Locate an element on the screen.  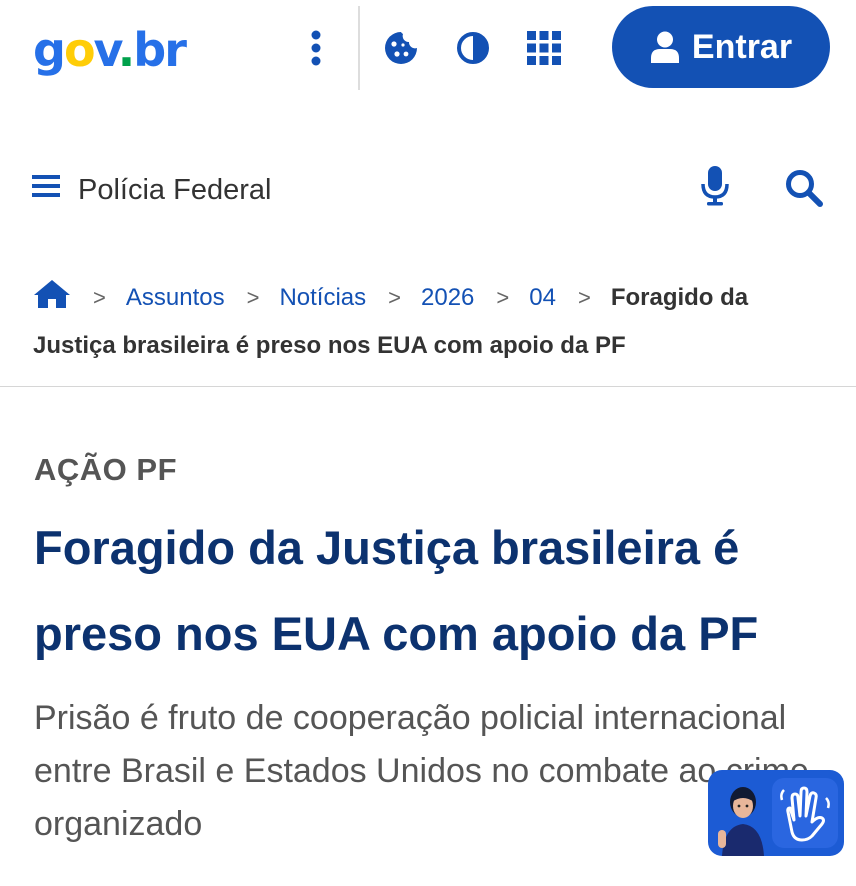
sign-language-widget is located at coordinates (776, 813).